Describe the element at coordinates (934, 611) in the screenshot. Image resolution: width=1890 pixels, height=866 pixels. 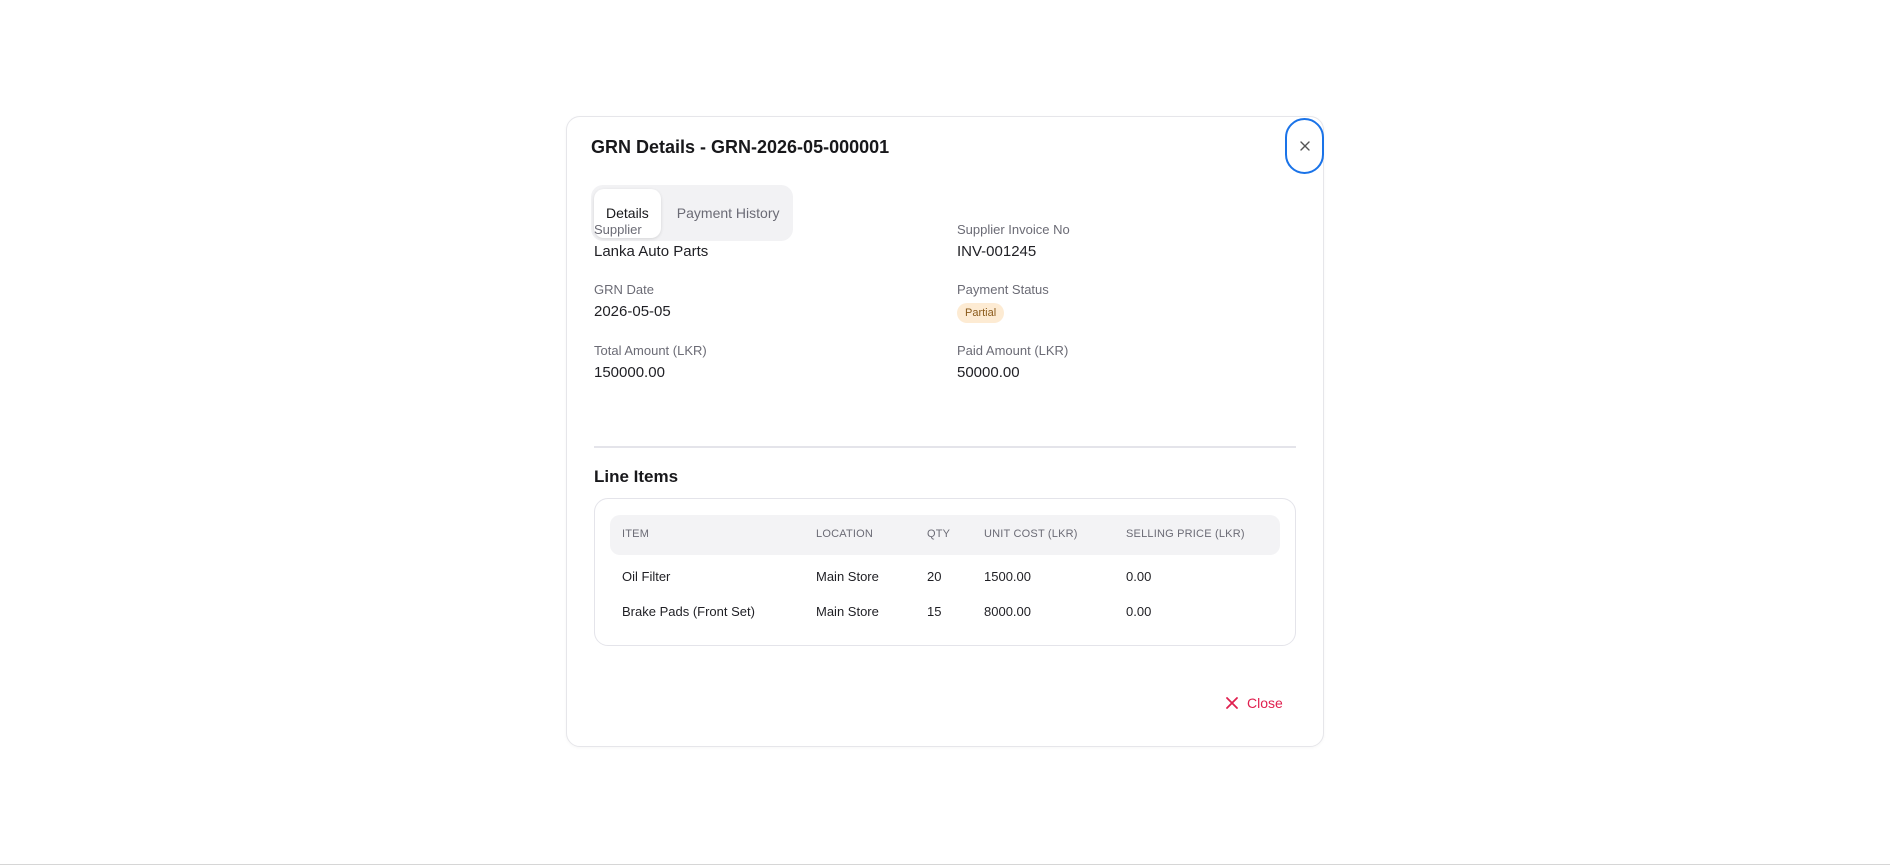
I see `cell-qty: 15` at that location.